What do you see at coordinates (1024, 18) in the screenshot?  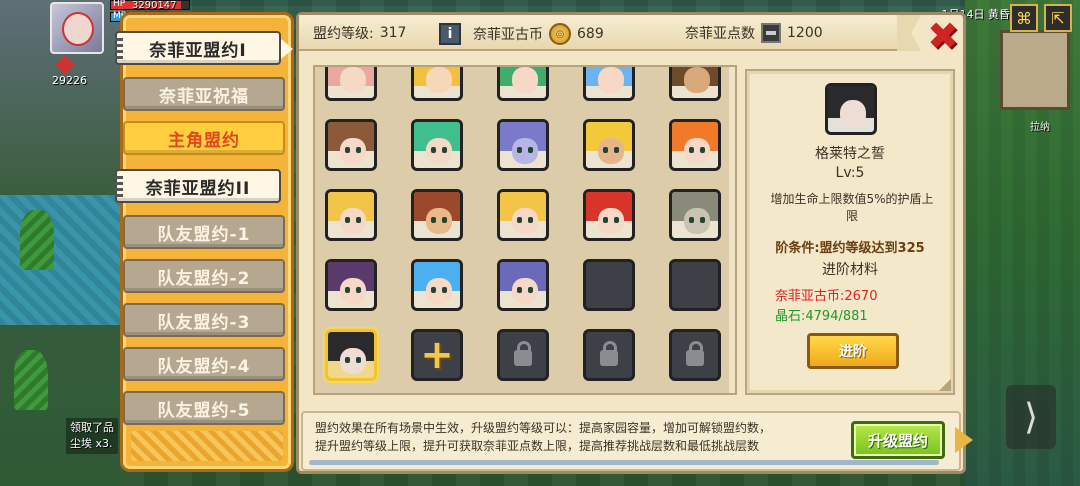 I see `network-icon: ⌘` at bounding box center [1024, 18].